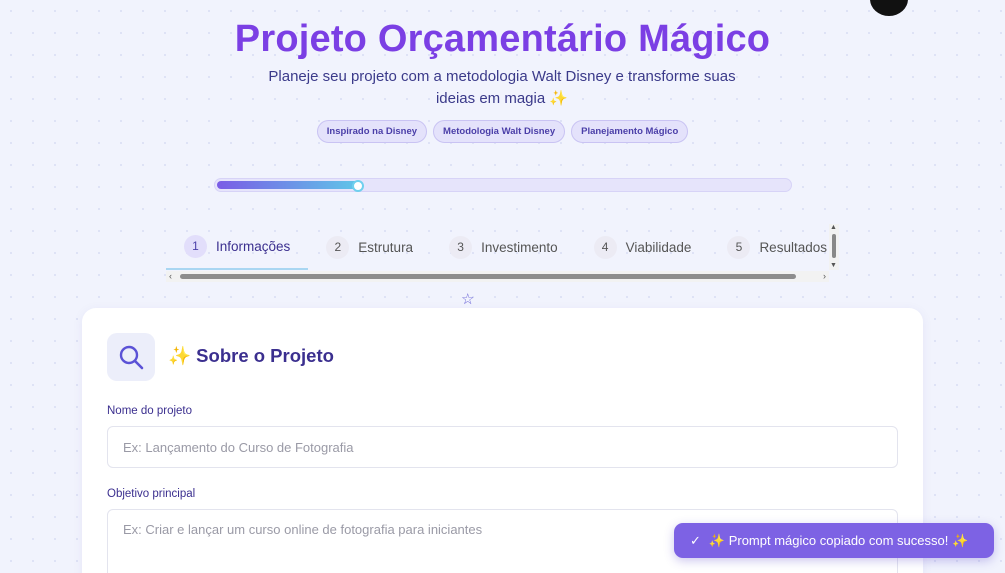  Describe the element at coordinates (503, 185) in the screenshot. I see `progress-bar` at that location.